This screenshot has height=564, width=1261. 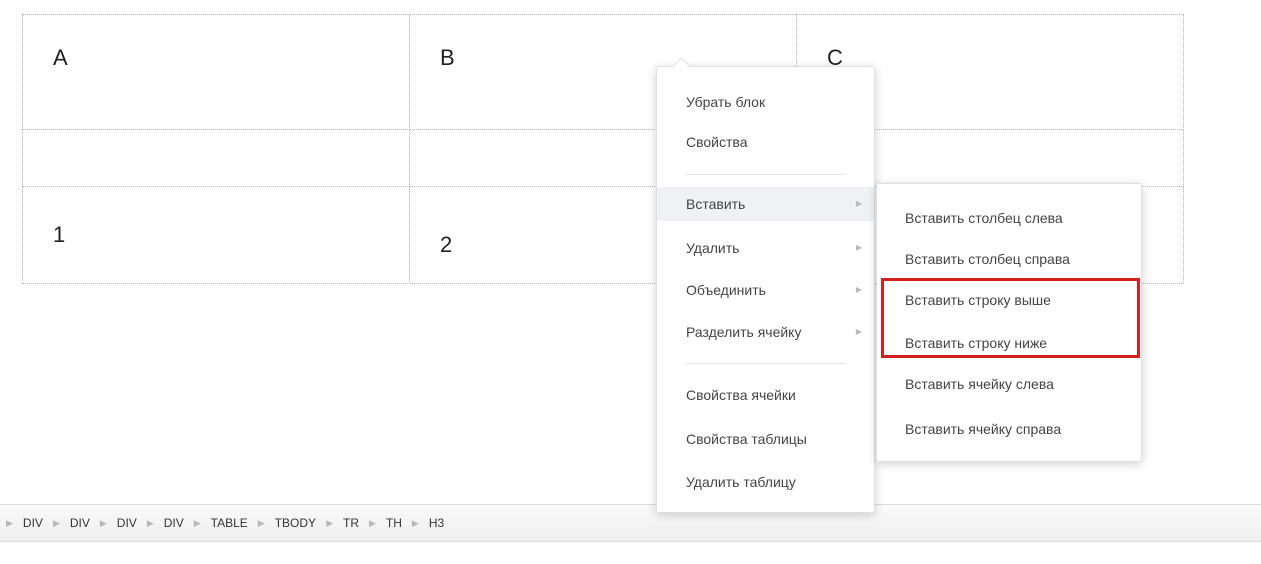 I want to click on menu-item-merge: Объединить ▶, so click(x=765, y=290).